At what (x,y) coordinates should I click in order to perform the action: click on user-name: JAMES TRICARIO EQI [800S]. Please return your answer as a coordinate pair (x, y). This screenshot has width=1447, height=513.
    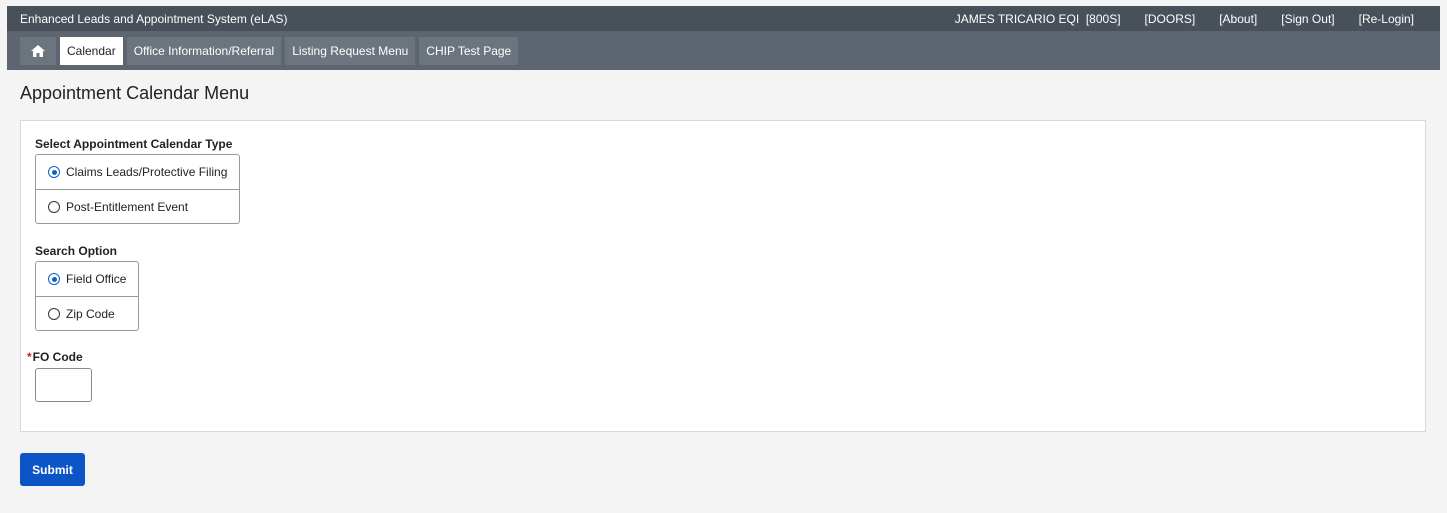
    Looking at the image, I should click on (1037, 18).